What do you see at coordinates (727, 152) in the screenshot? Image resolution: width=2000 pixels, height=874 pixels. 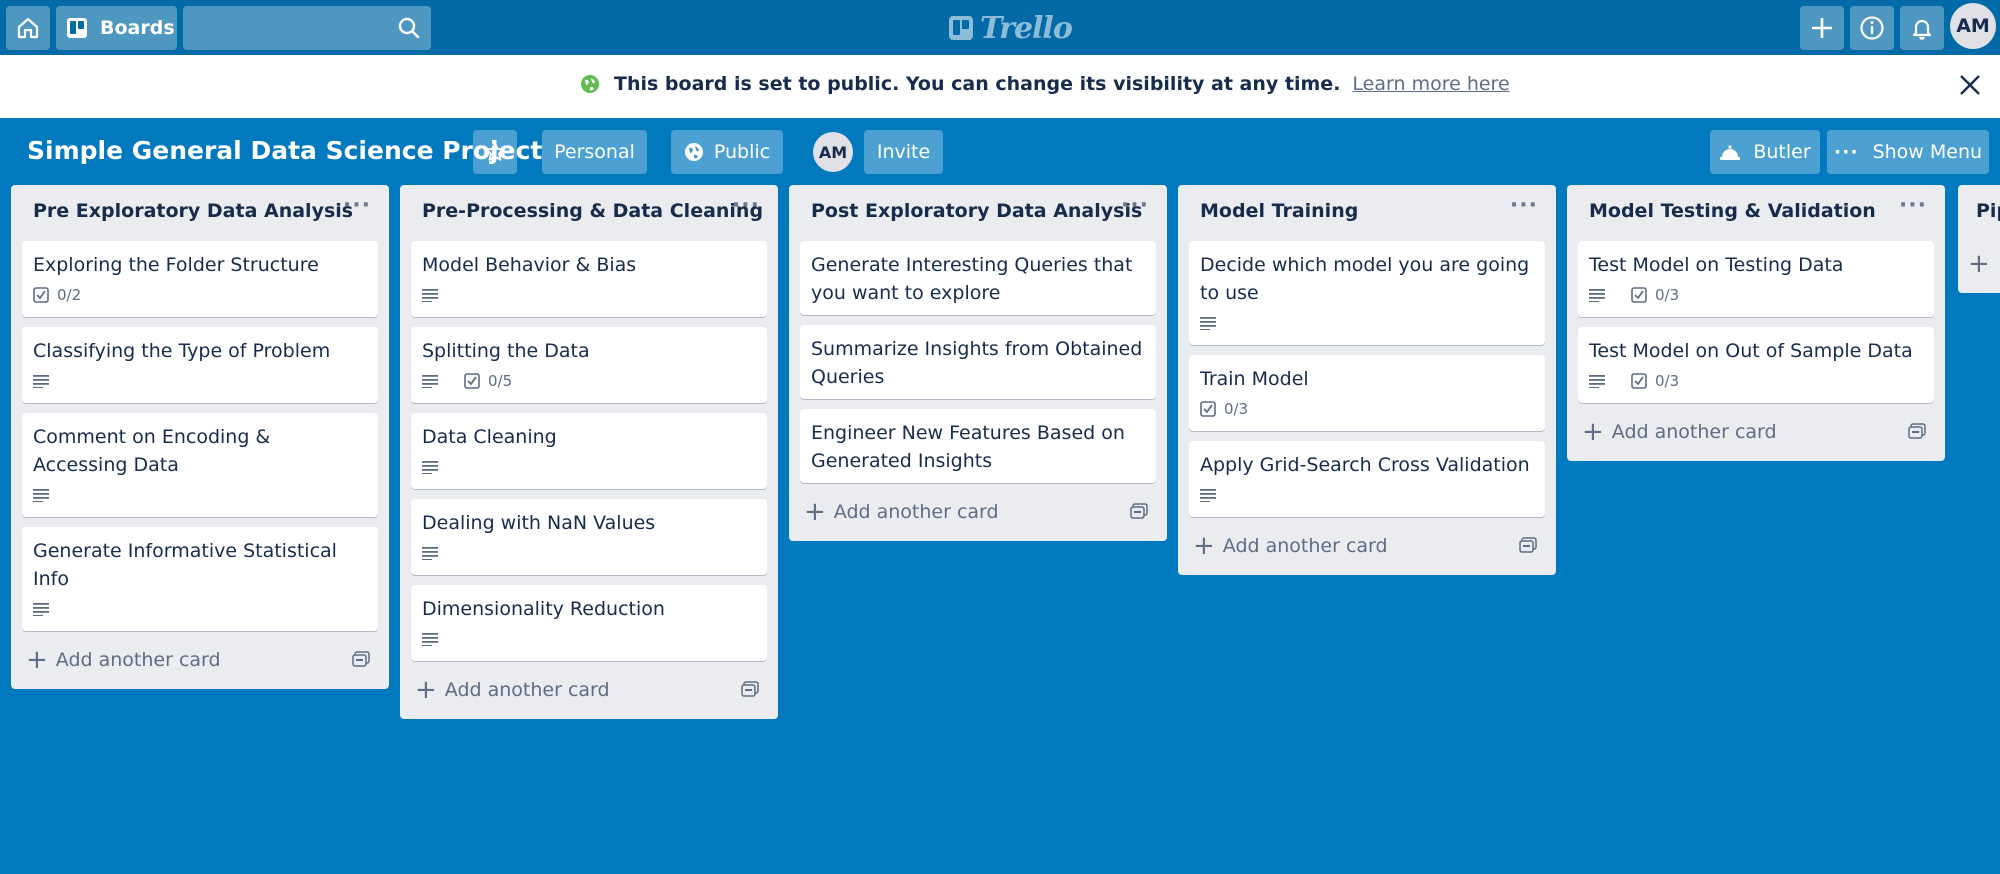 I see `visibility-button: Public` at bounding box center [727, 152].